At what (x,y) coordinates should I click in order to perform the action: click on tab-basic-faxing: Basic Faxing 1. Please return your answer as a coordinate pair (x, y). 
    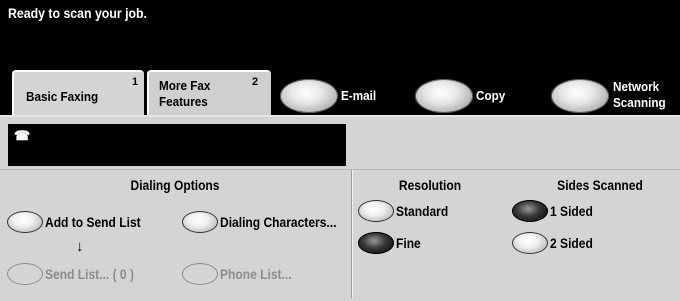
    Looking at the image, I should click on (78, 94).